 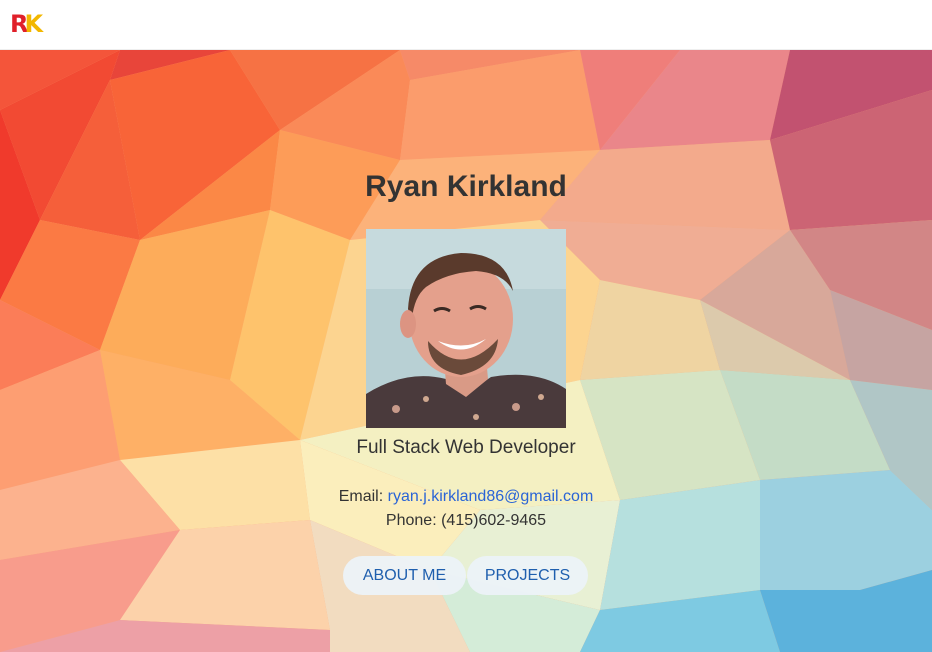 I want to click on email-row: Email: ryan.j.kirkland86@gmail.com, so click(x=466, y=497).